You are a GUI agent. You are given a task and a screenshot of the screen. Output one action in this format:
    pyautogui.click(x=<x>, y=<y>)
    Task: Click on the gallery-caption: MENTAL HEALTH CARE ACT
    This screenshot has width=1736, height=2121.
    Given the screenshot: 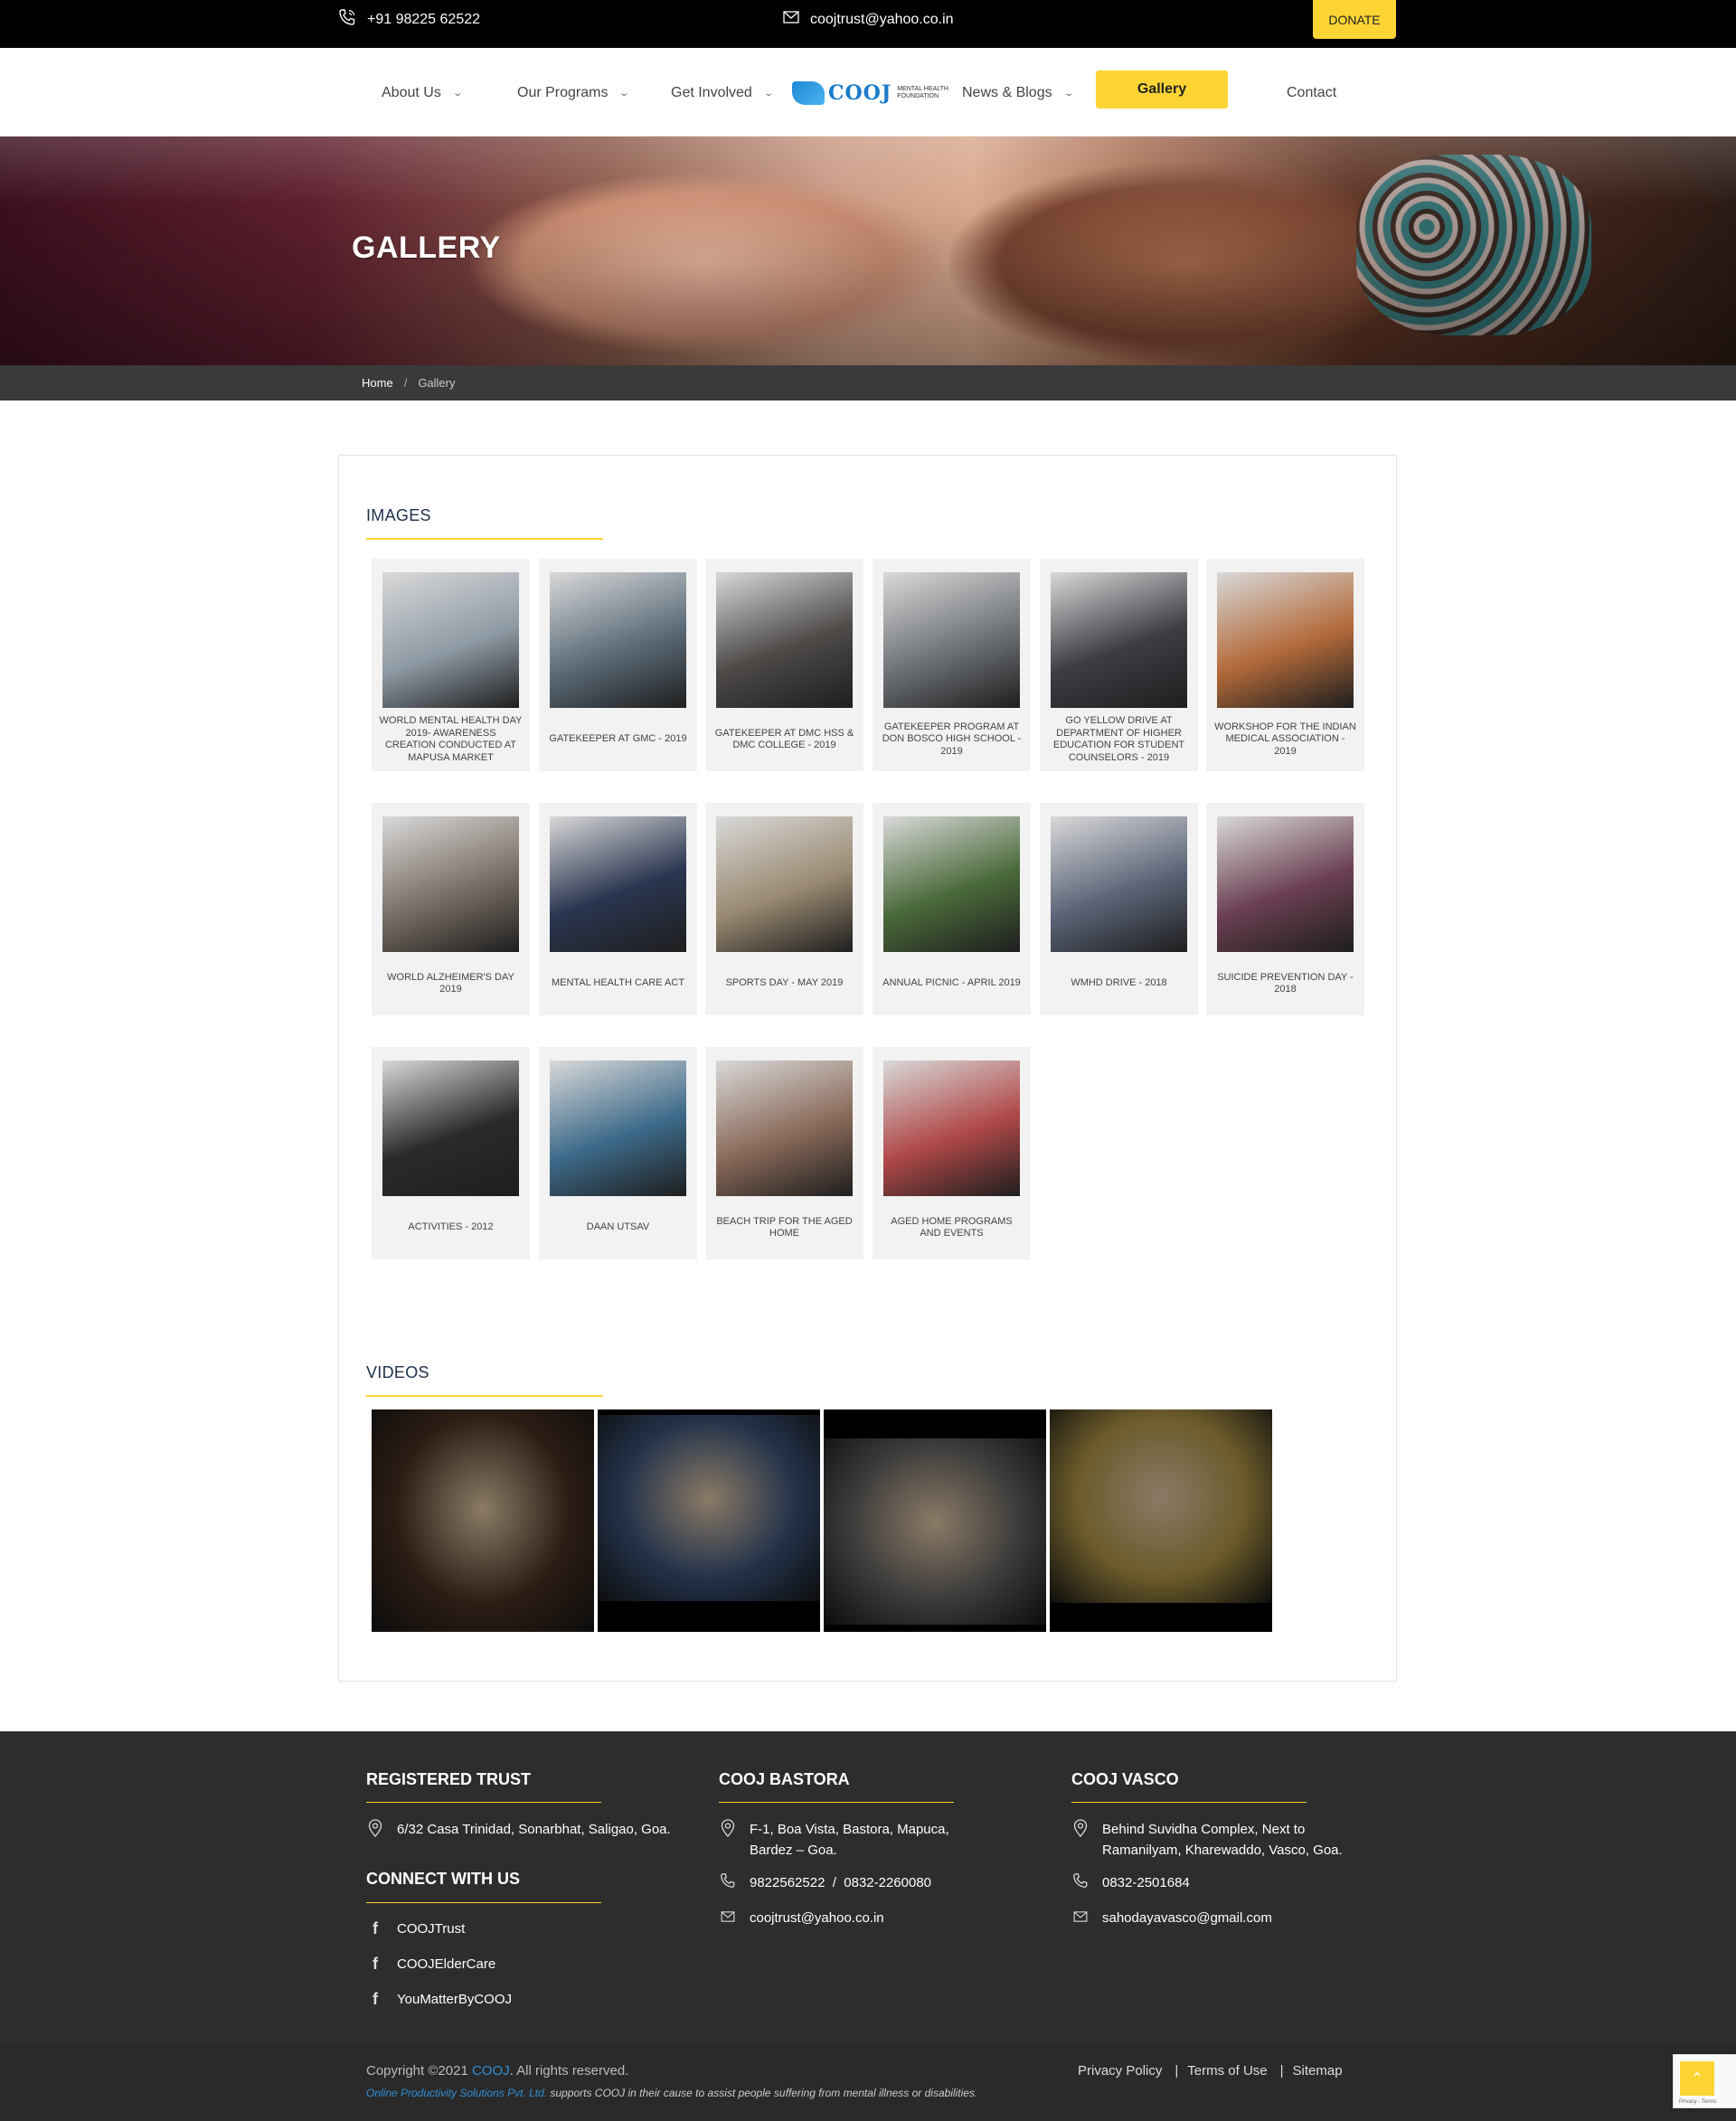 What is the action you would take?
    pyautogui.click(x=618, y=983)
    